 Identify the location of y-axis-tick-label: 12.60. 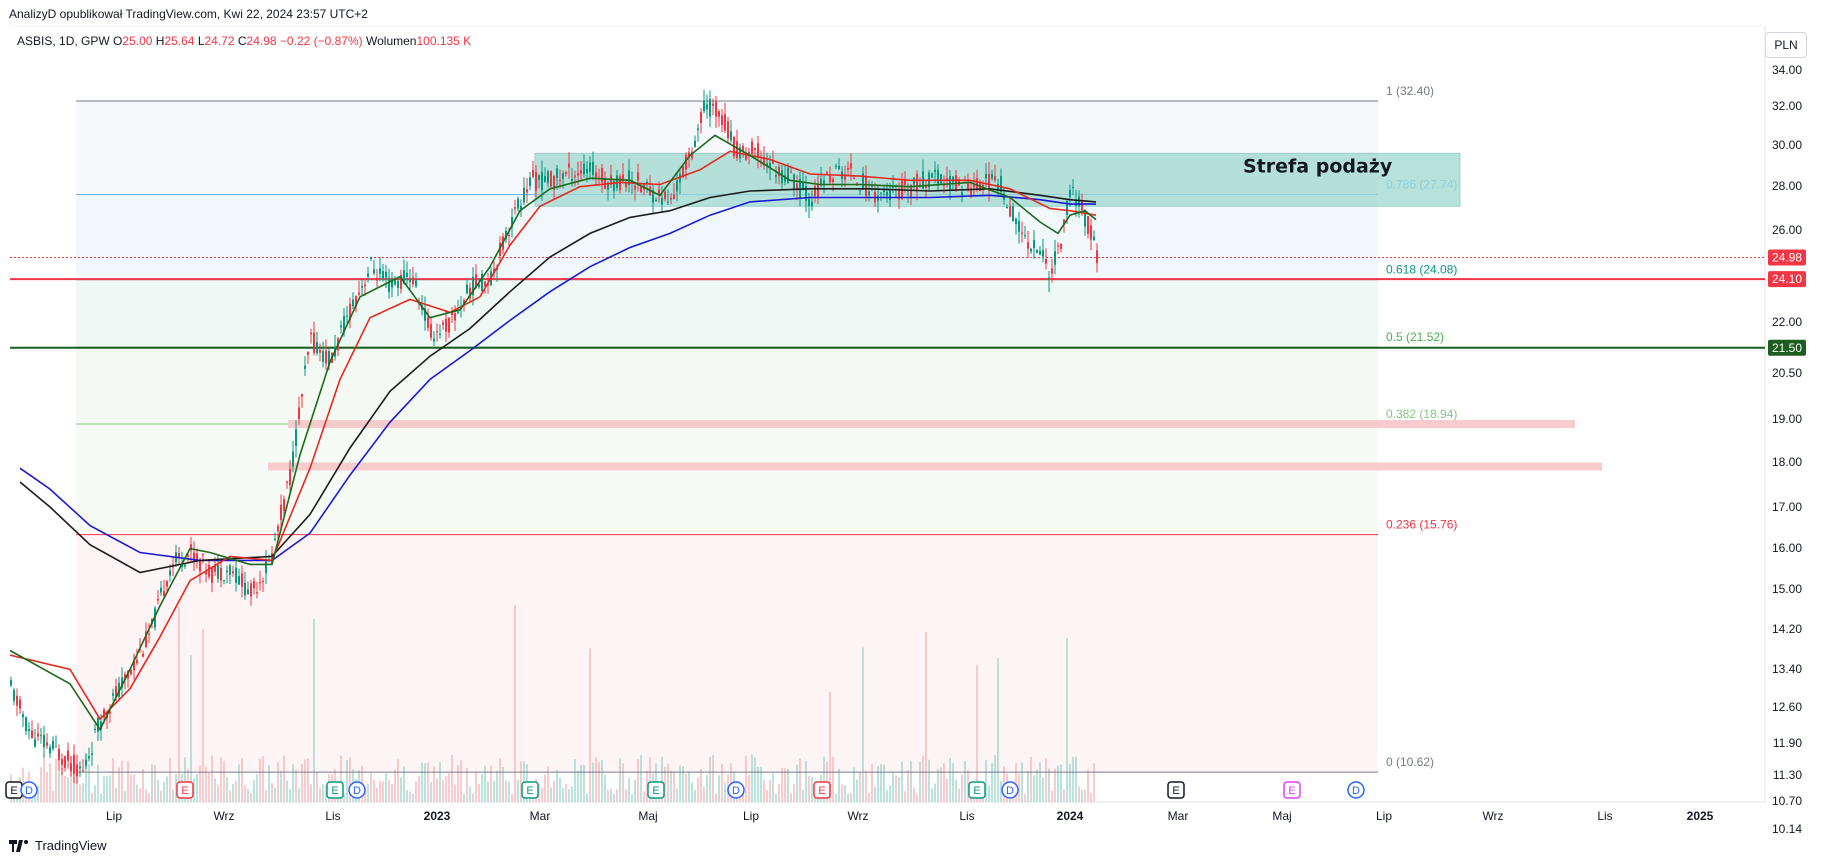
(1787, 707).